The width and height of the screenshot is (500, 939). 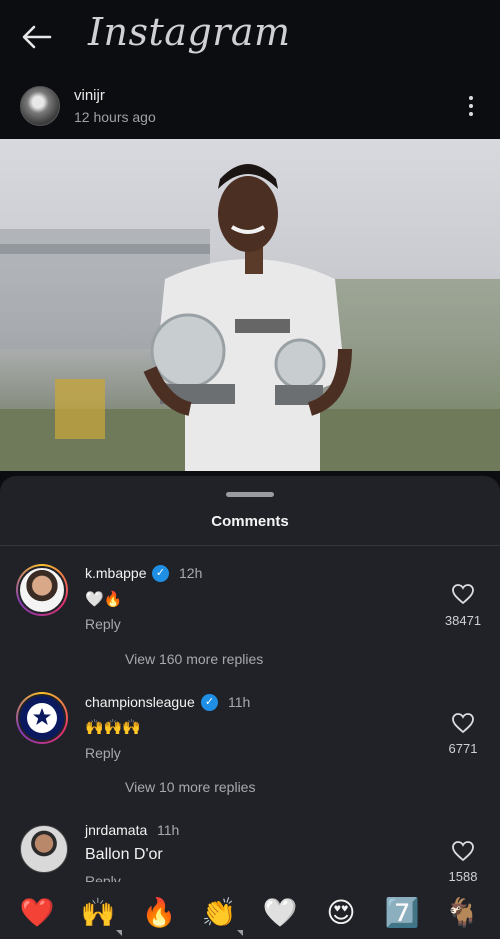 I want to click on comment-username: k.mbappe, so click(x=115, y=573).